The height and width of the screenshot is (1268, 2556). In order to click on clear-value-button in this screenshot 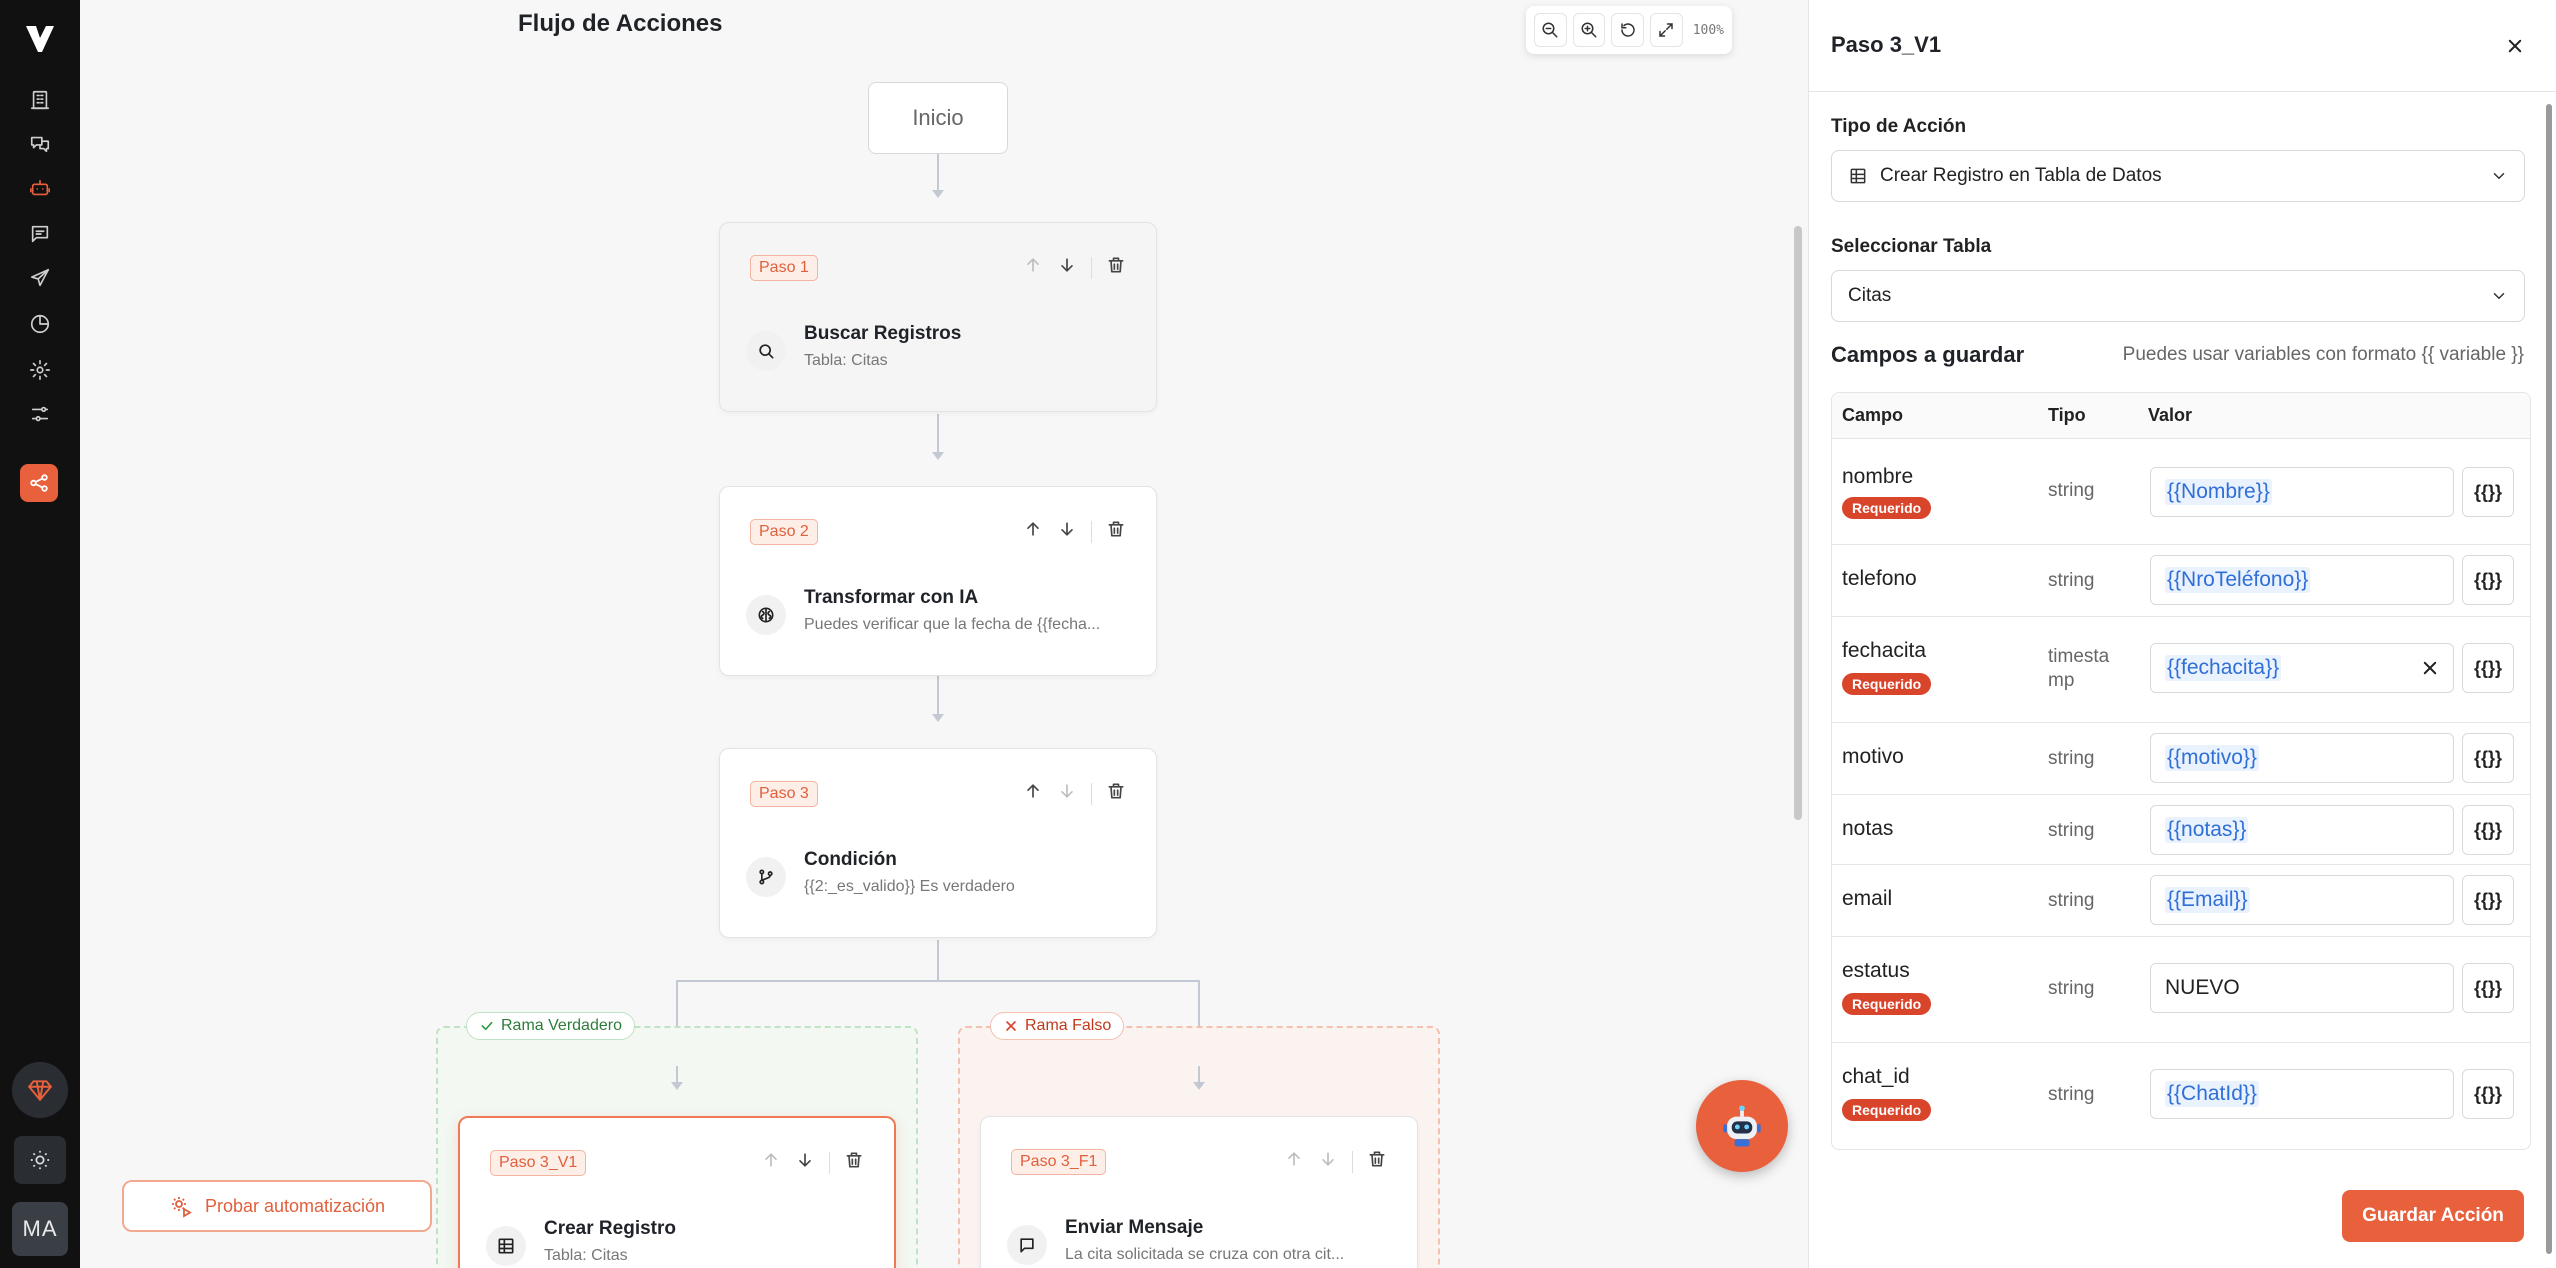, I will do `click(2430, 668)`.